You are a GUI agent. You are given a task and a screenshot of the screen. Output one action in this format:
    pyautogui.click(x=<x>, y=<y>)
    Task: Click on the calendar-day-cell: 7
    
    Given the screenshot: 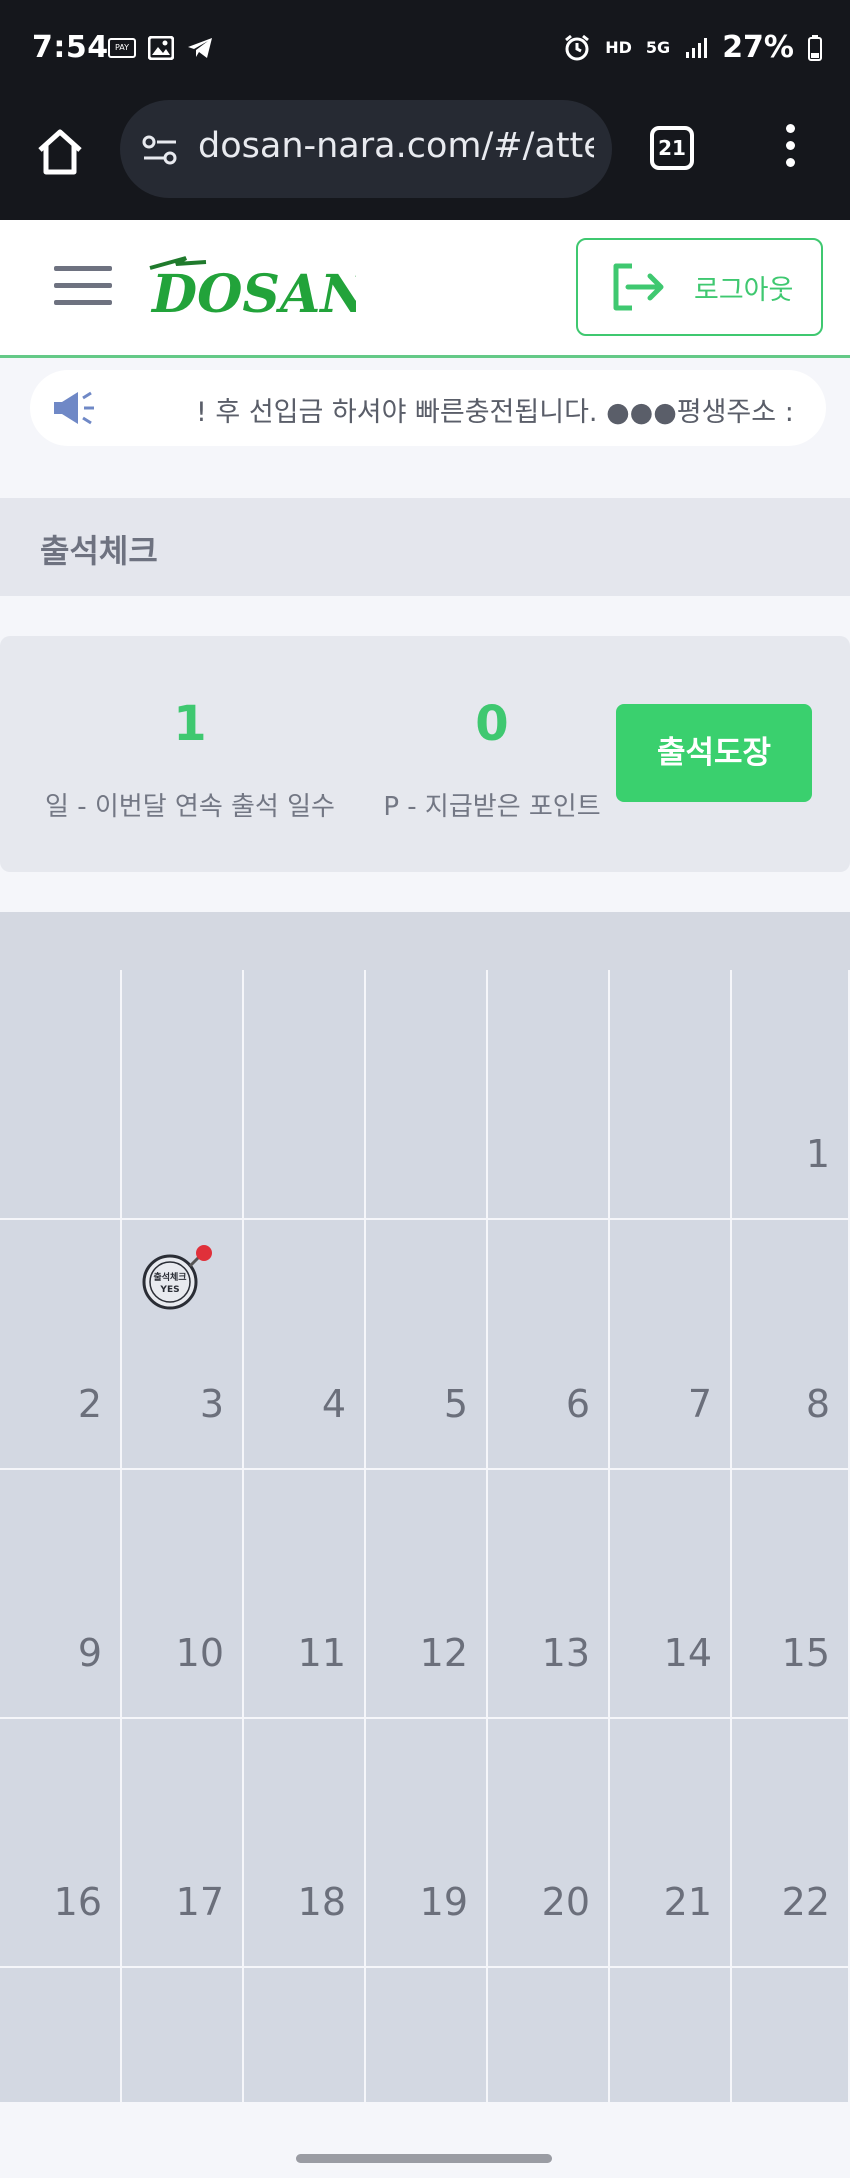 What is the action you would take?
    pyautogui.click(x=671, y=1345)
    